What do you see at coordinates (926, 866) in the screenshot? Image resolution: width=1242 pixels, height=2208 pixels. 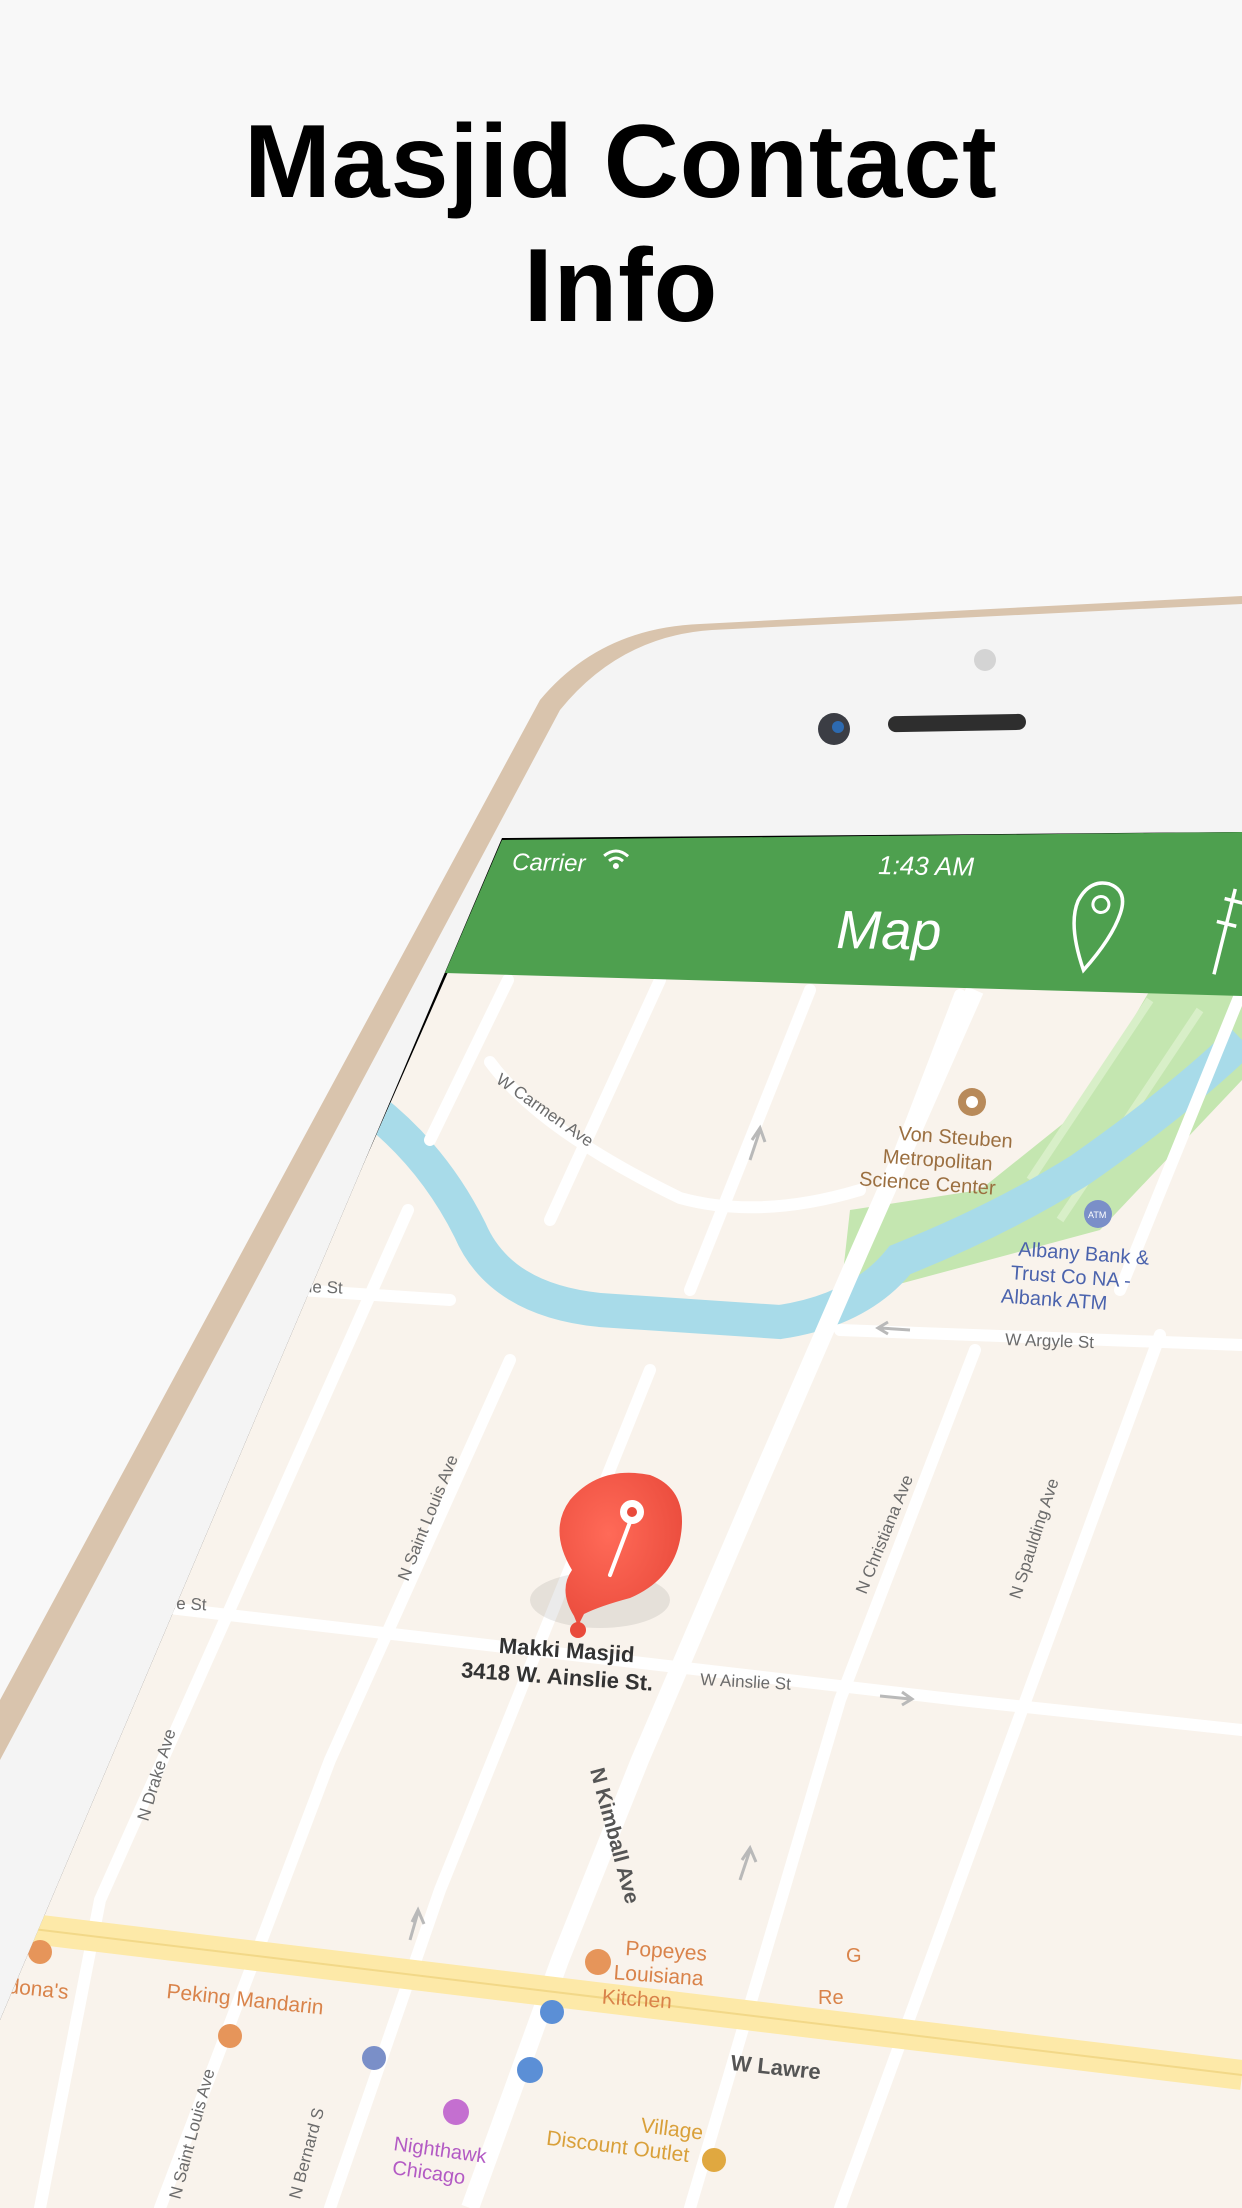 I see `status-time: 1:43 AM` at bounding box center [926, 866].